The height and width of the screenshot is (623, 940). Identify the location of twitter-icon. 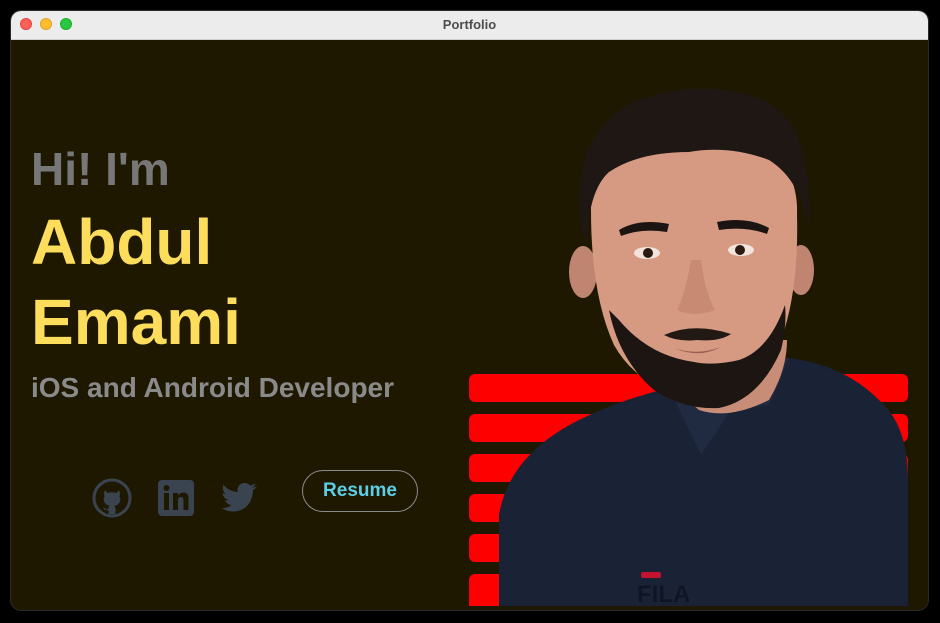
(239, 497).